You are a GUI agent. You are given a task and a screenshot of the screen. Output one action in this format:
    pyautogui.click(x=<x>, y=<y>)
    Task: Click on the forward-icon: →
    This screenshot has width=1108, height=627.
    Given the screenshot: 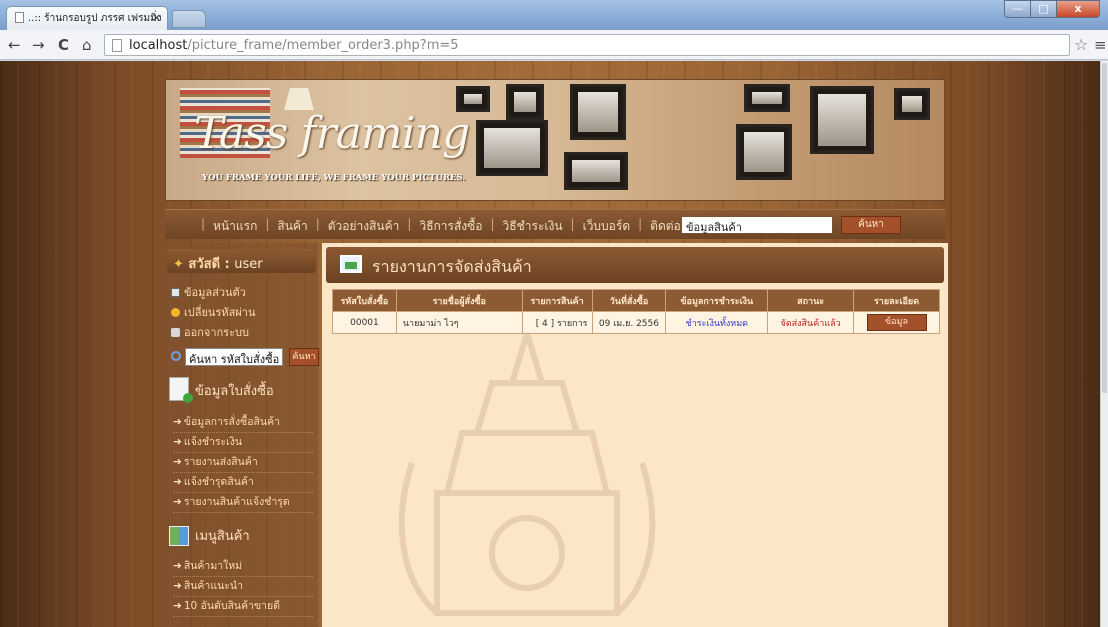 What is the action you would take?
    pyautogui.click(x=38, y=45)
    